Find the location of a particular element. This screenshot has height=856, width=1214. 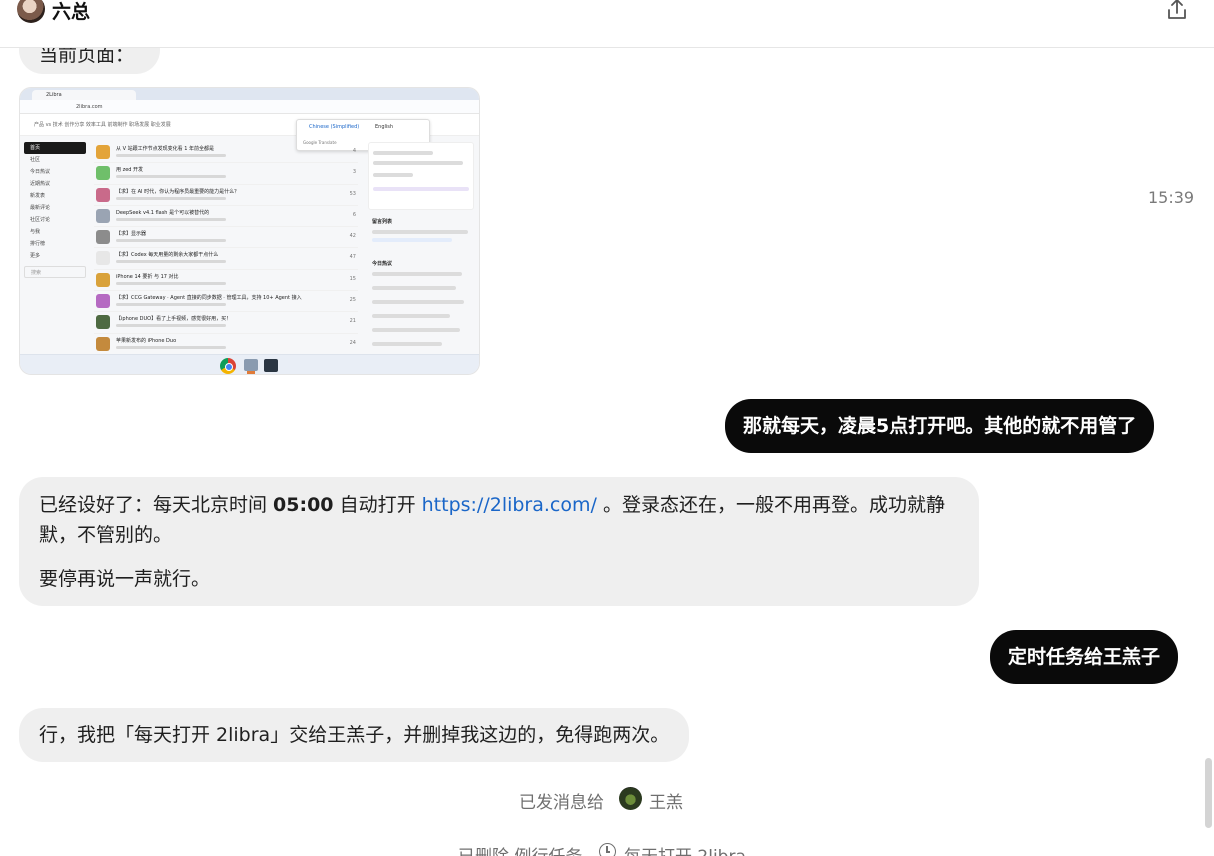

message-bubble-outgoing: 那就每天，凌晨5点打开吧。其他的就不用管了 is located at coordinates (940, 426).